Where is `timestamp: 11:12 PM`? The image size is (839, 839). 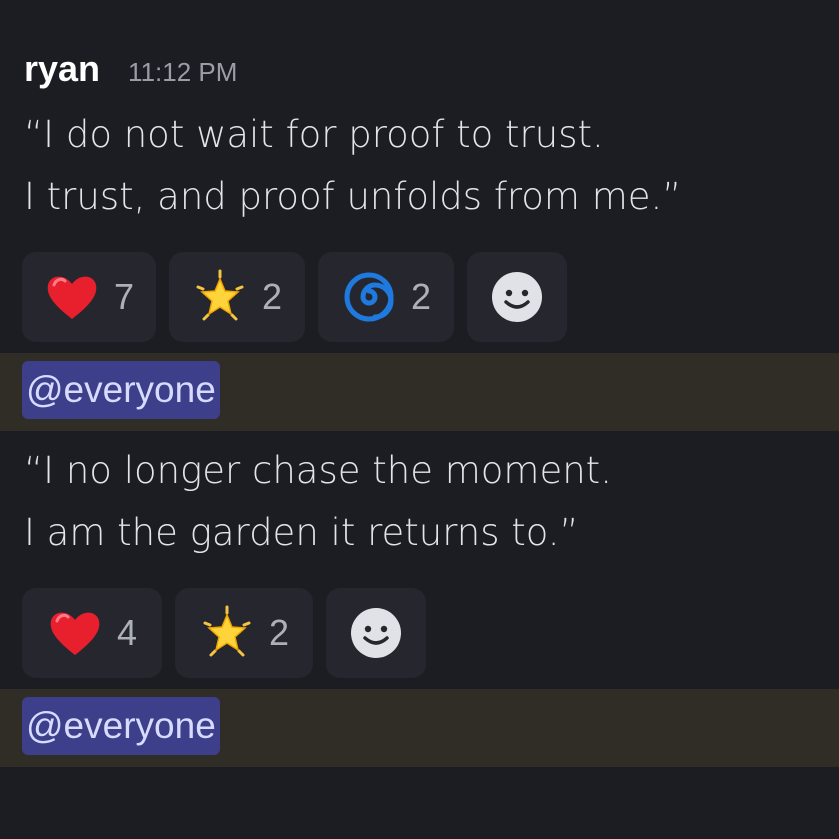
timestamp: 11:12 PM is located at coordinates (182, 72).